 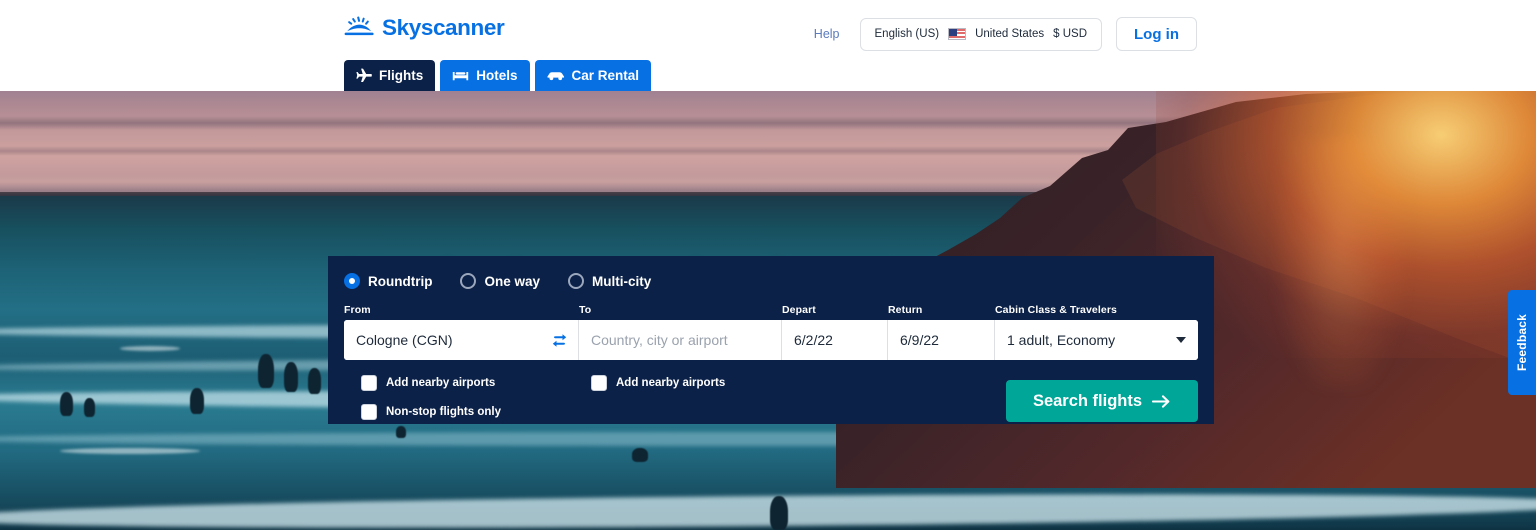 What do you see at coordinates (1061, 340) in the screenshot?
I see `cabin-value: 1 adult, Economy` at bounding box center [1061, 340].